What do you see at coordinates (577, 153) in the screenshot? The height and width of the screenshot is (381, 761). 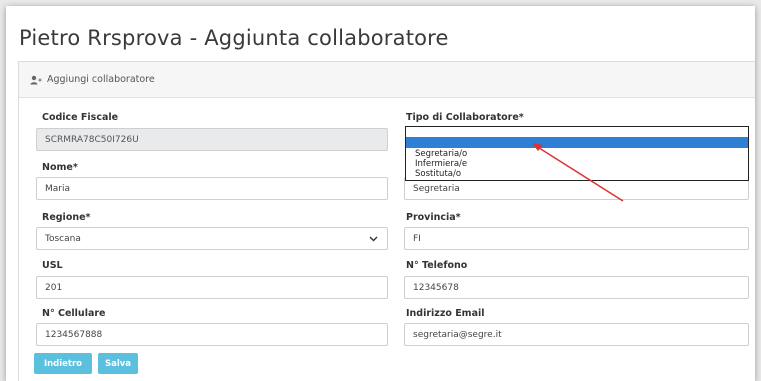 I see `tipo-collaboratore-dropdown: Segretaria/o Infermiera/e Sostituta/o` at bounding box center [577, 153].